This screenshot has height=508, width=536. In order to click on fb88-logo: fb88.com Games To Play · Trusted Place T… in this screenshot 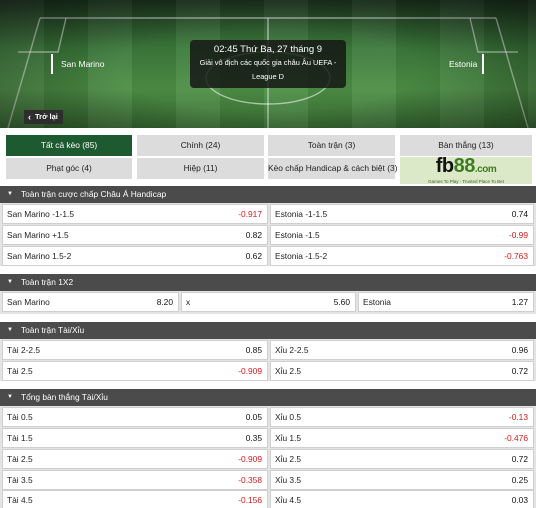, I will do `click(466, 169)`.